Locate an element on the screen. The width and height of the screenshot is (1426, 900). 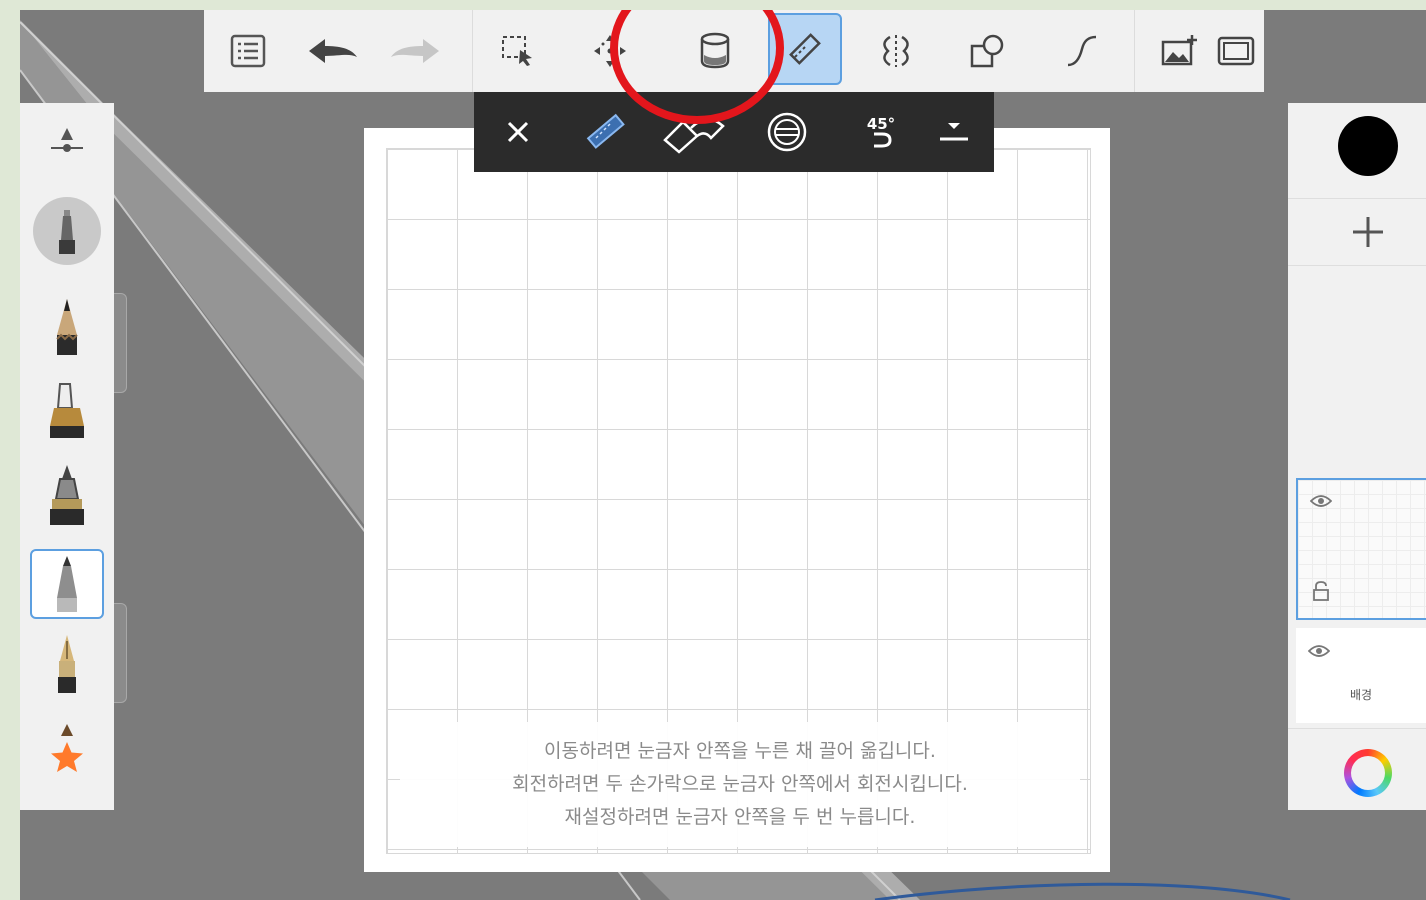
angle-snap-icon: 45° is located at coordinates (881, 132).